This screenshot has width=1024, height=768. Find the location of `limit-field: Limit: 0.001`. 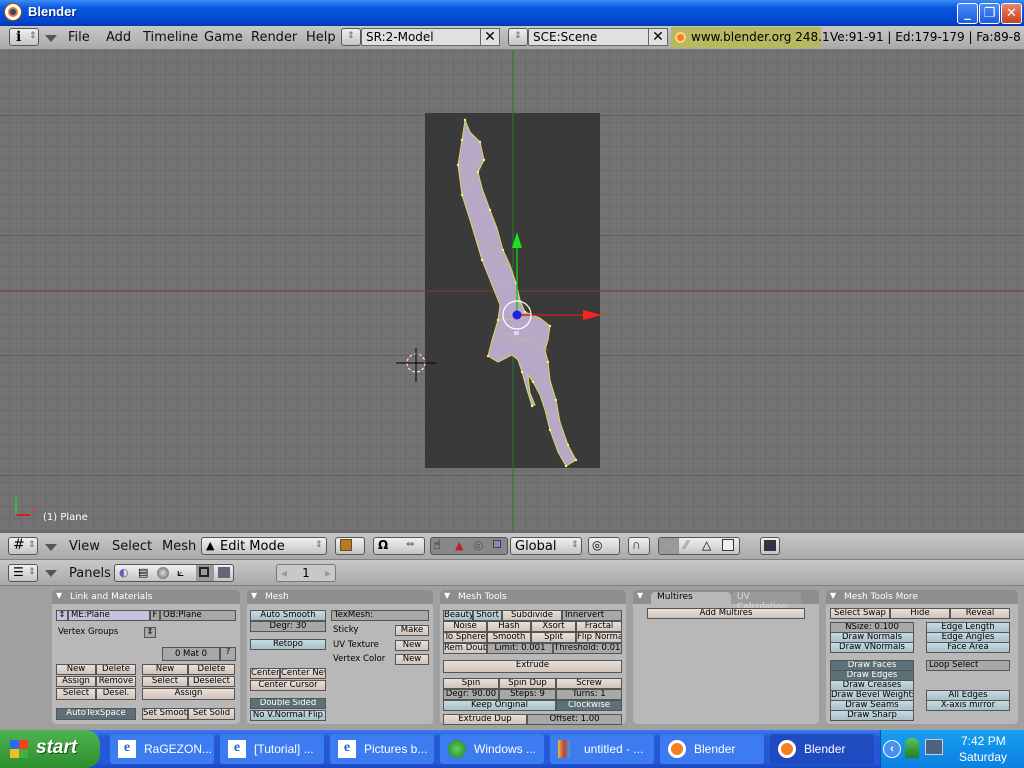

limit-field: Limit: 0.001 is located at coordinates (520, 648).